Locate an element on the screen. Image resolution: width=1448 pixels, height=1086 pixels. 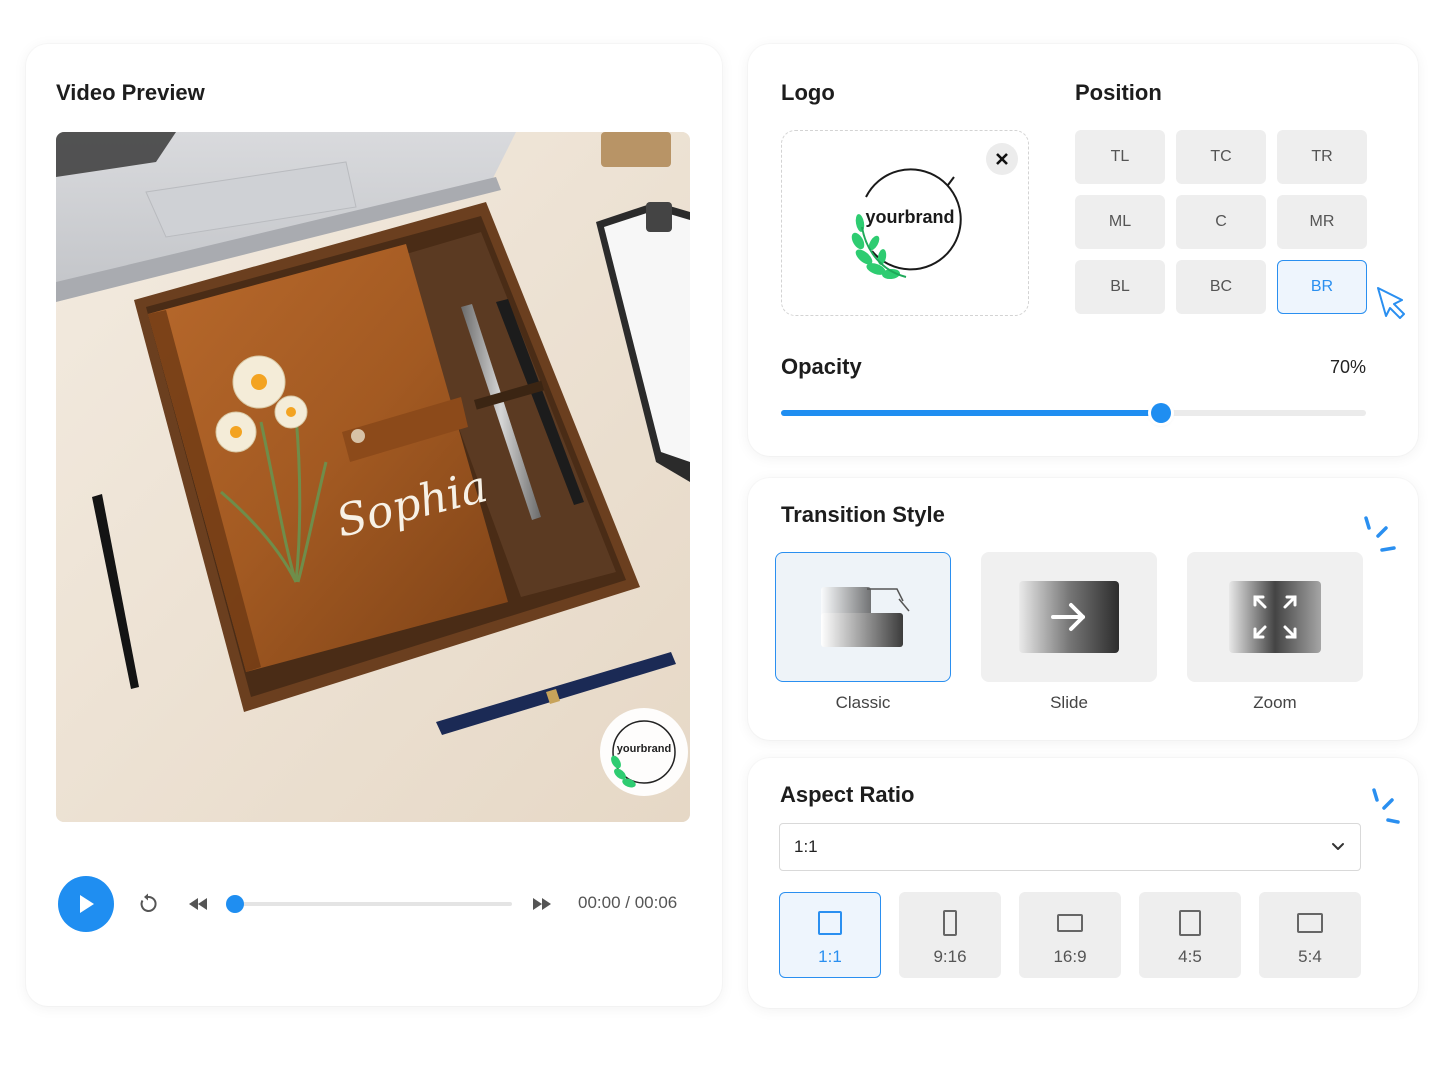
position-tl-button: TL is located at coordinates (1120, 157).